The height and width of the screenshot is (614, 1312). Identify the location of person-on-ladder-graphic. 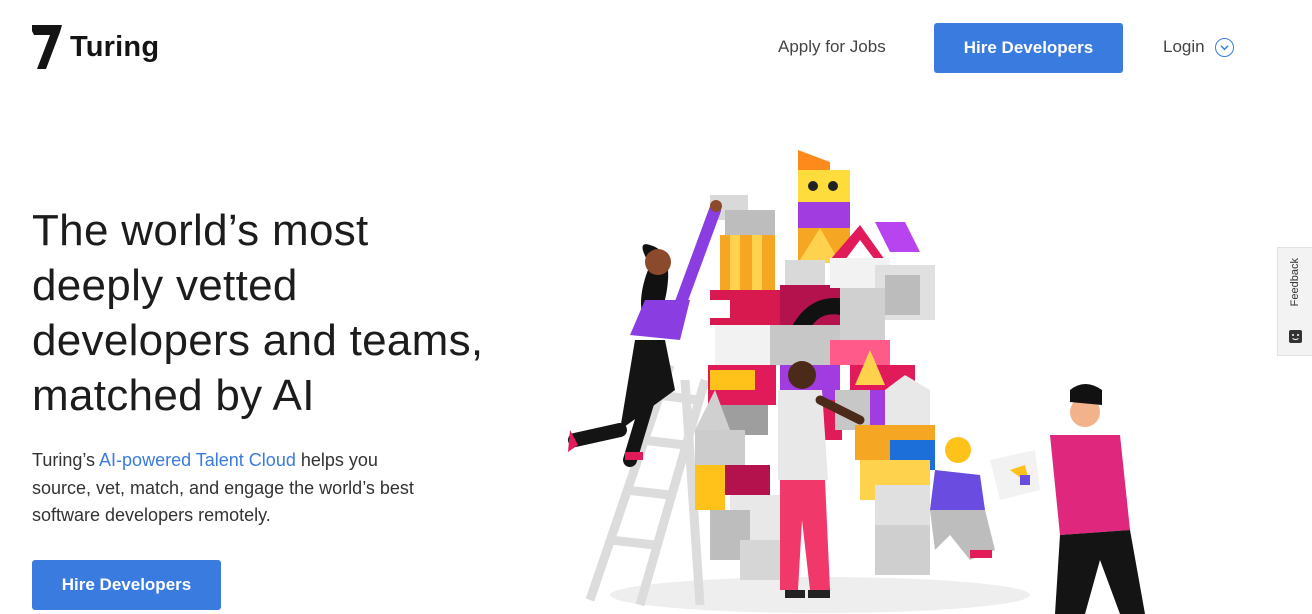
(645, 333).